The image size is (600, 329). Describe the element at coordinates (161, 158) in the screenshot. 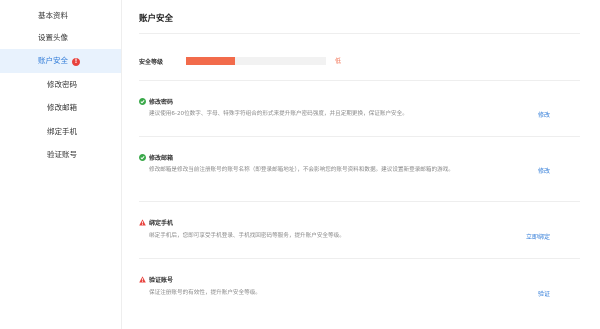

I see `section-title-text: 修改邮箱` at that location.